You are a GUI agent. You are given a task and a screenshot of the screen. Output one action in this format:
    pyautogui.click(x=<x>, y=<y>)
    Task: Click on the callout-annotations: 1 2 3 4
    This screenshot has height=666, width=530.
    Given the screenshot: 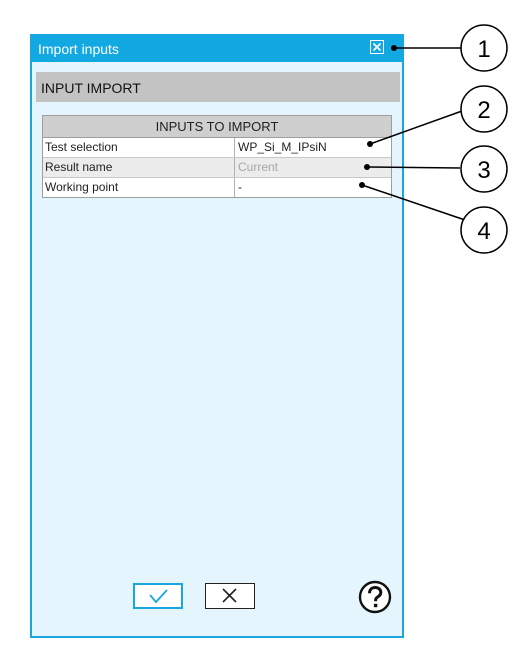 What is the action you would take?
    pyautogui.click(x=433, y=139)
    